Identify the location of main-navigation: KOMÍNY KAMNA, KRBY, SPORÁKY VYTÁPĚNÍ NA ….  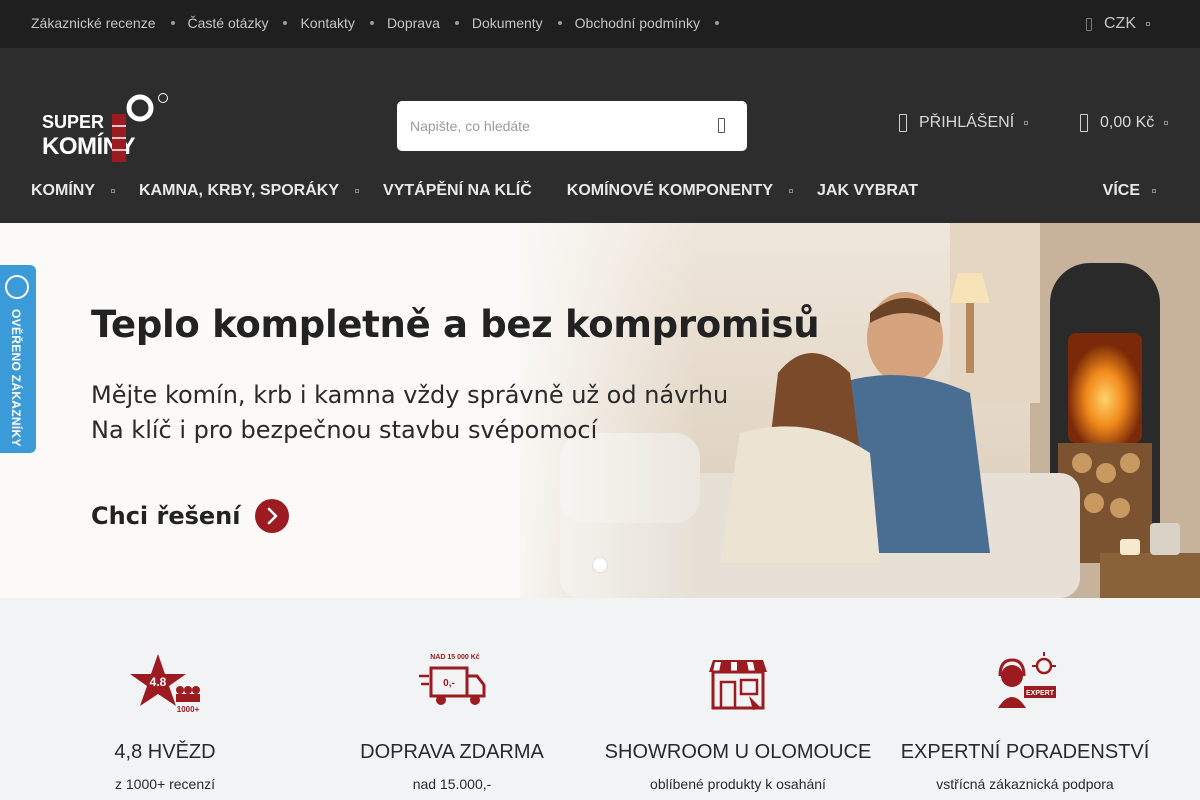
(474, 191).